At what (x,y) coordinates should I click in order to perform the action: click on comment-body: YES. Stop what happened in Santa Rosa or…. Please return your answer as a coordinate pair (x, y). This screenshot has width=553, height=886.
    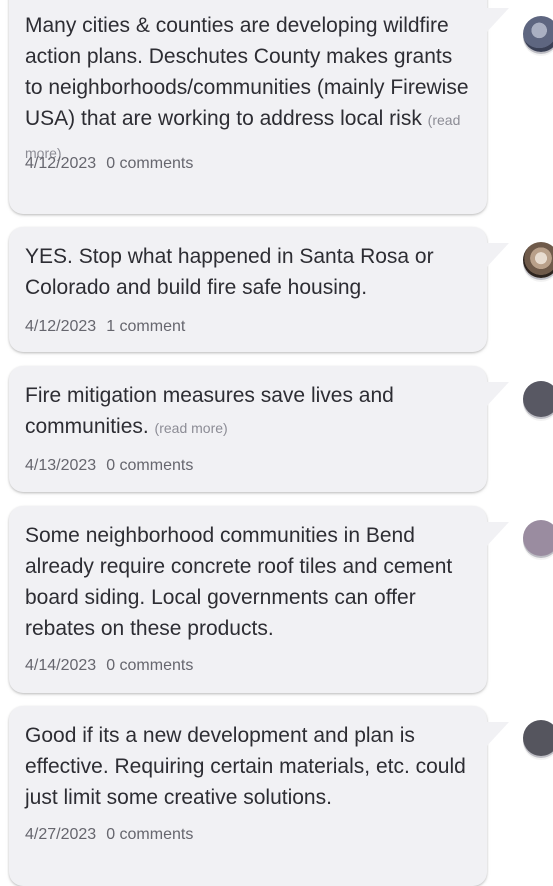
    Looking at the image, I should click on (229, 272).